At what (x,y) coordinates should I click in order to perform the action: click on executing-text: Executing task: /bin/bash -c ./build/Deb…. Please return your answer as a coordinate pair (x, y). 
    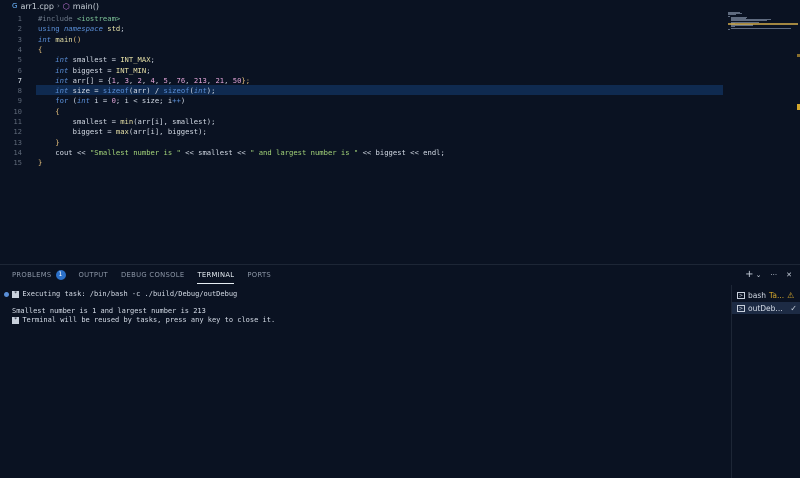
    Looking at the image, I should click on (130, 294).